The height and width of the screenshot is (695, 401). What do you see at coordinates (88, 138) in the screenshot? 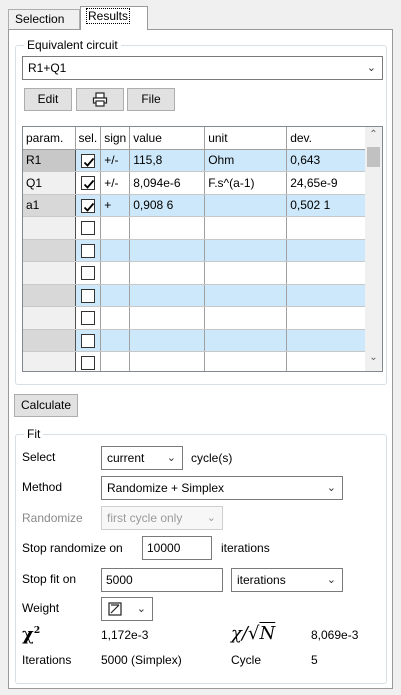
I see `header-sel: sel.` at bounding box center [88, 138].